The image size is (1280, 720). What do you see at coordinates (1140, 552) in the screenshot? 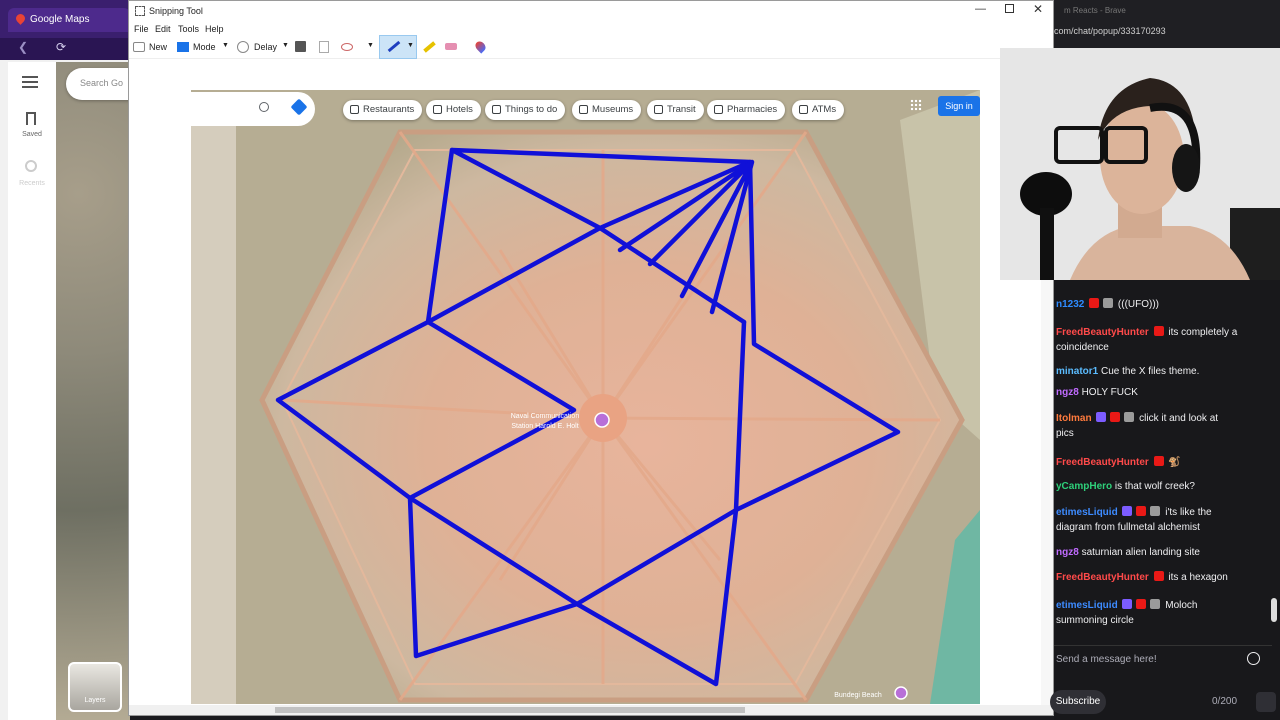
I see `chat-text: saturnian alien landing site` at bounding box center [1140, 552].